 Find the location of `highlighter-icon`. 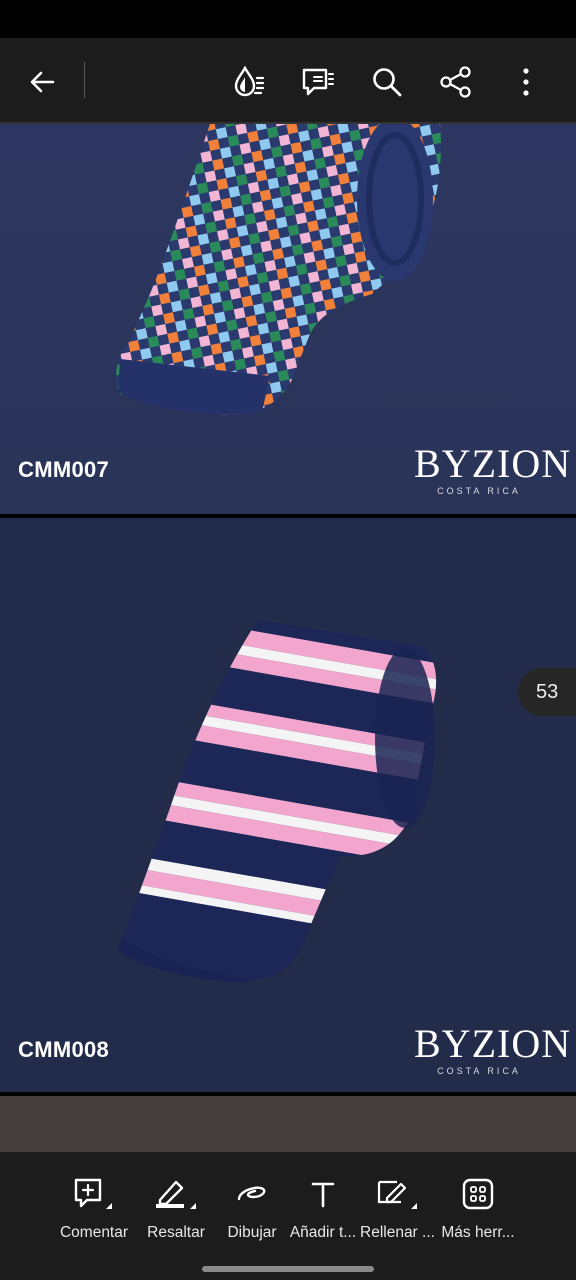

highlighter-icon is located at coordinates (176, 1194).